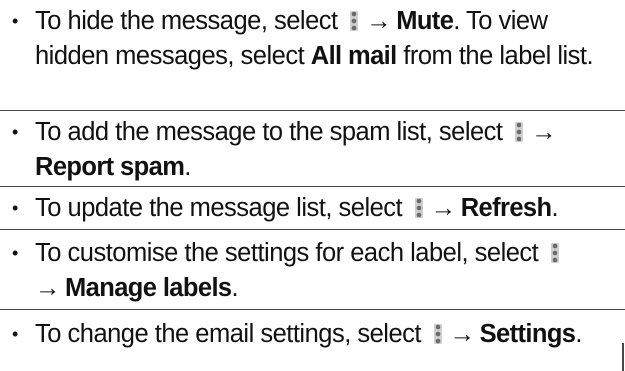 The width and height of the screenshot is (625, 371). Describe the element at coordinates (110, 167) in the screenshot. I see `menu-option-label: Report spam` at that location.